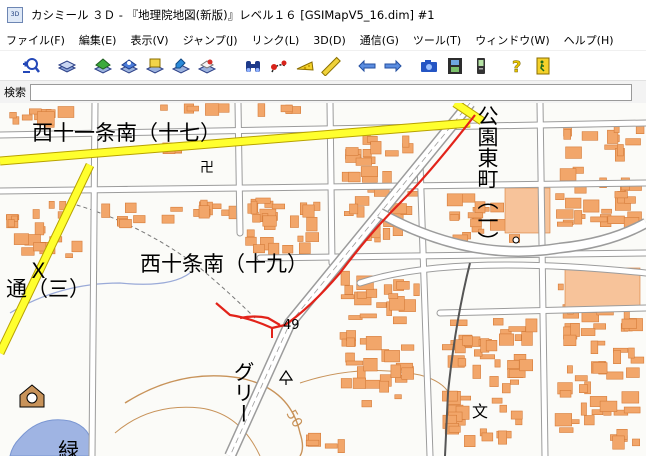 This screenshot has height=456, width=646. Describe the element at coordinates (393, 66) in the screenshot. I see `arrow-right-icon` at that location.